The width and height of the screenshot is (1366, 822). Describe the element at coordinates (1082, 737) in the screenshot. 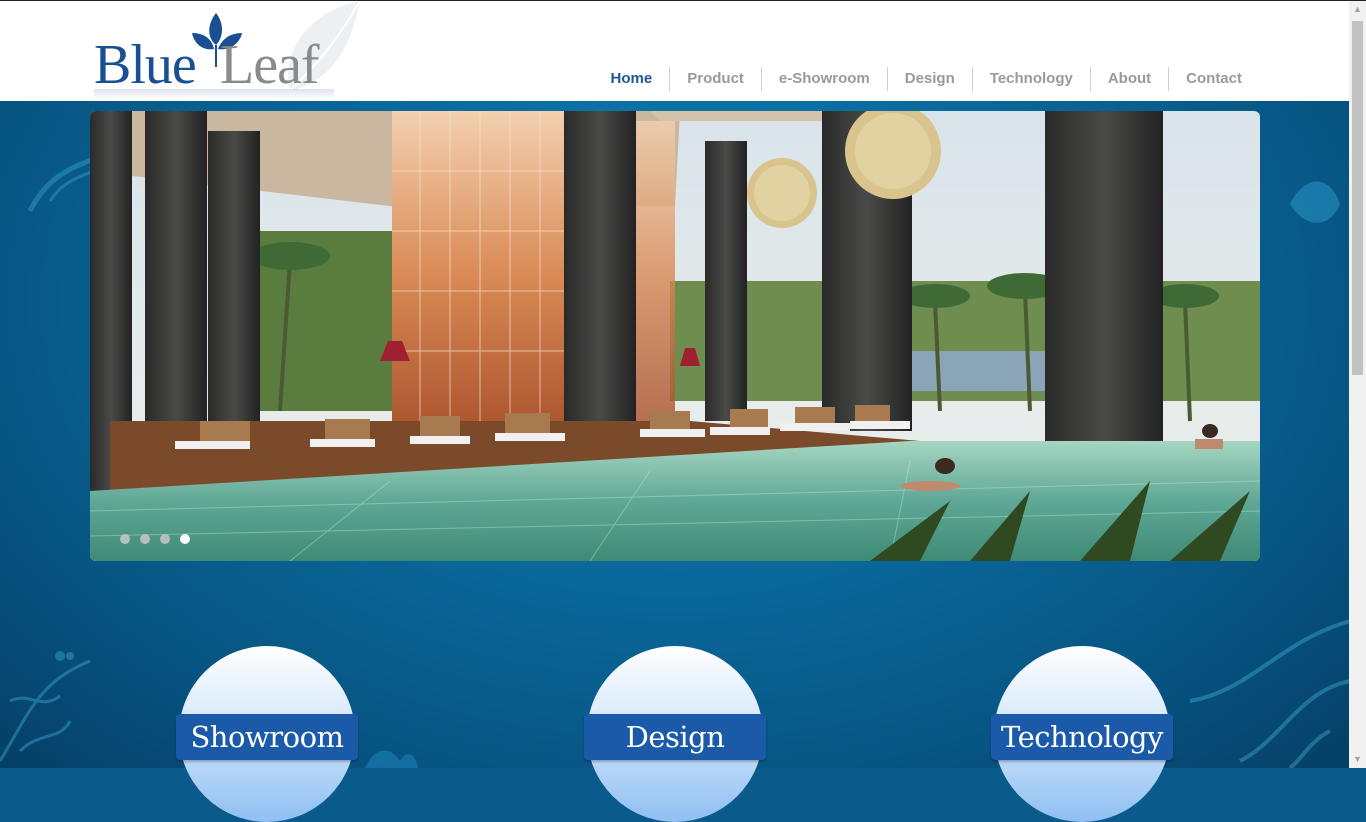

I see `feature-technology-label: Technology` at that location.